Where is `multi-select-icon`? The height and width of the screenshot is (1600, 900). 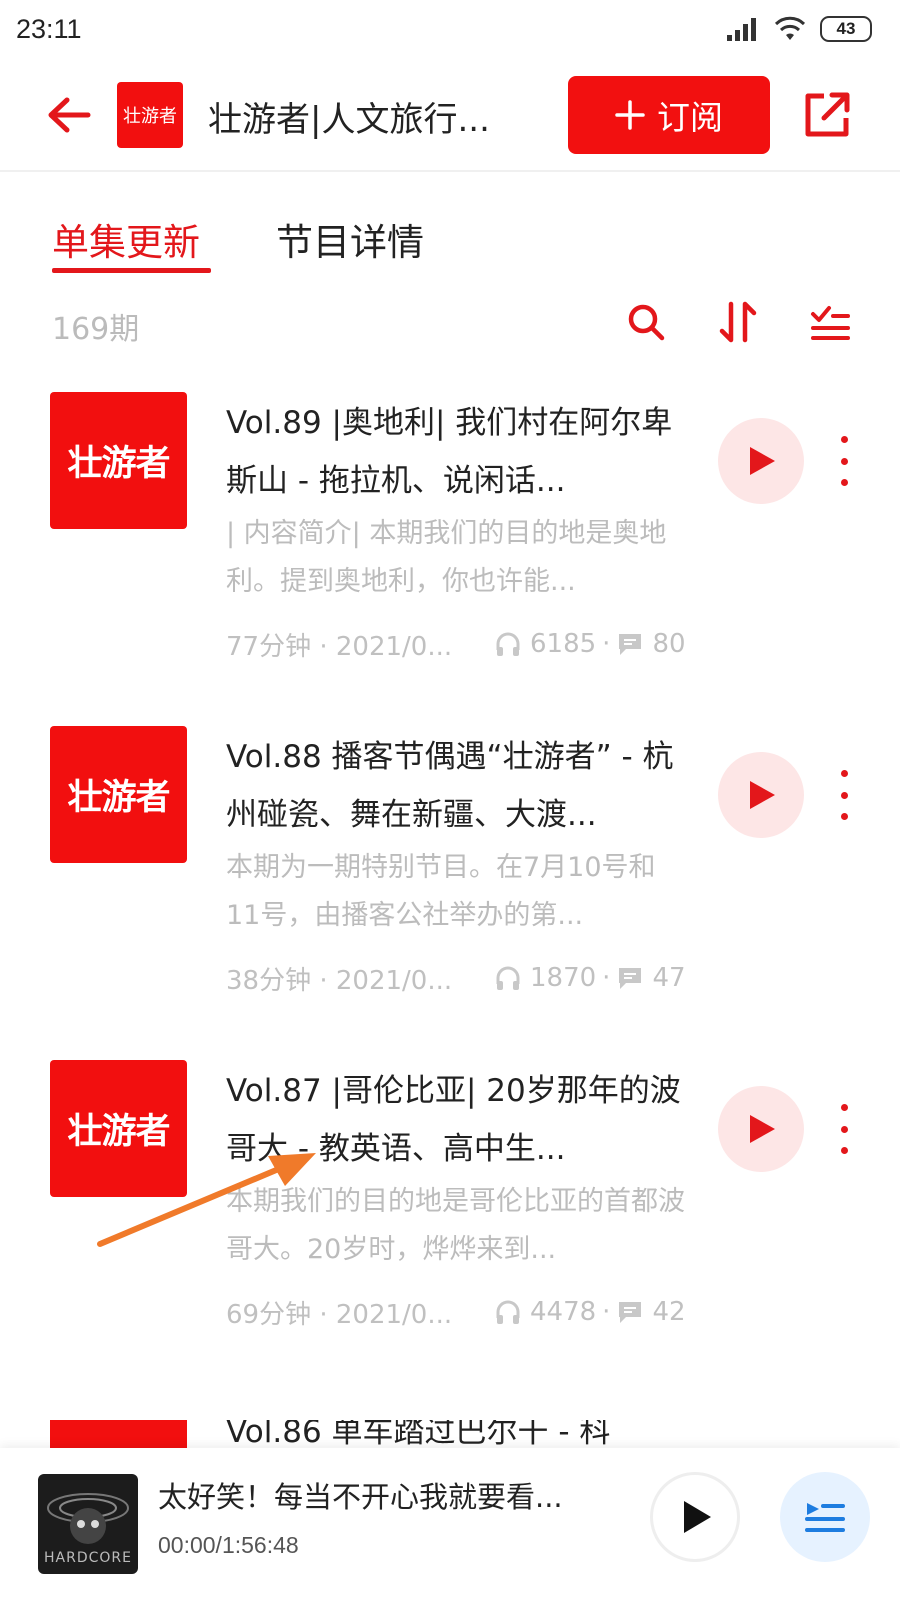
multi-select-icon is located at coordinates (830, 323).